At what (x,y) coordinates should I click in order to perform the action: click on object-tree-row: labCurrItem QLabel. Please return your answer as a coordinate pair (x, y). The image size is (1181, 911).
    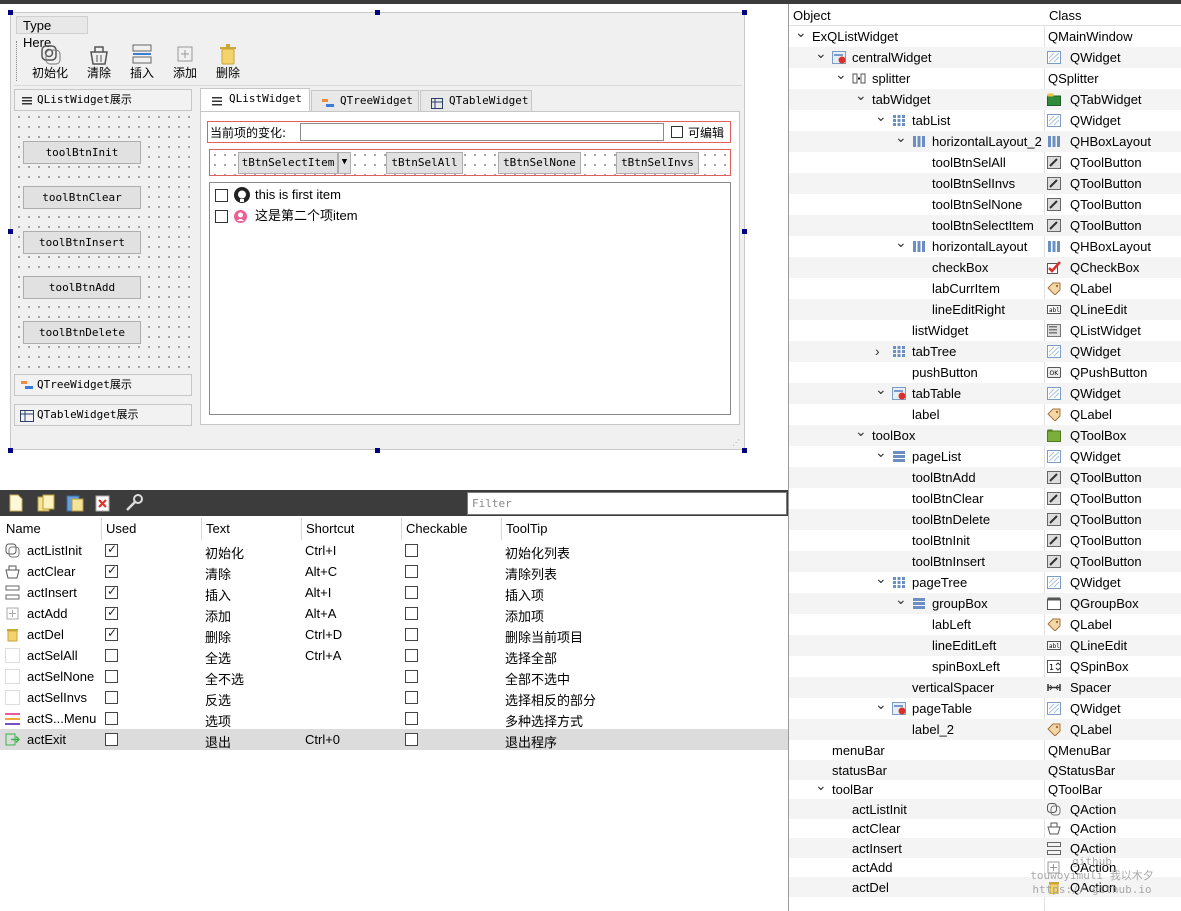
    Looking at the image, I should click on (985, 288).